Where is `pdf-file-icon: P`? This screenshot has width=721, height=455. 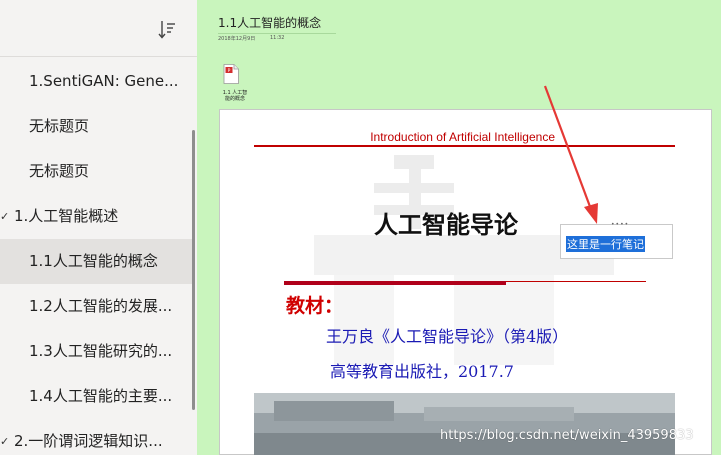 pdf-file-icon: P is located at coordinates (231, 74).